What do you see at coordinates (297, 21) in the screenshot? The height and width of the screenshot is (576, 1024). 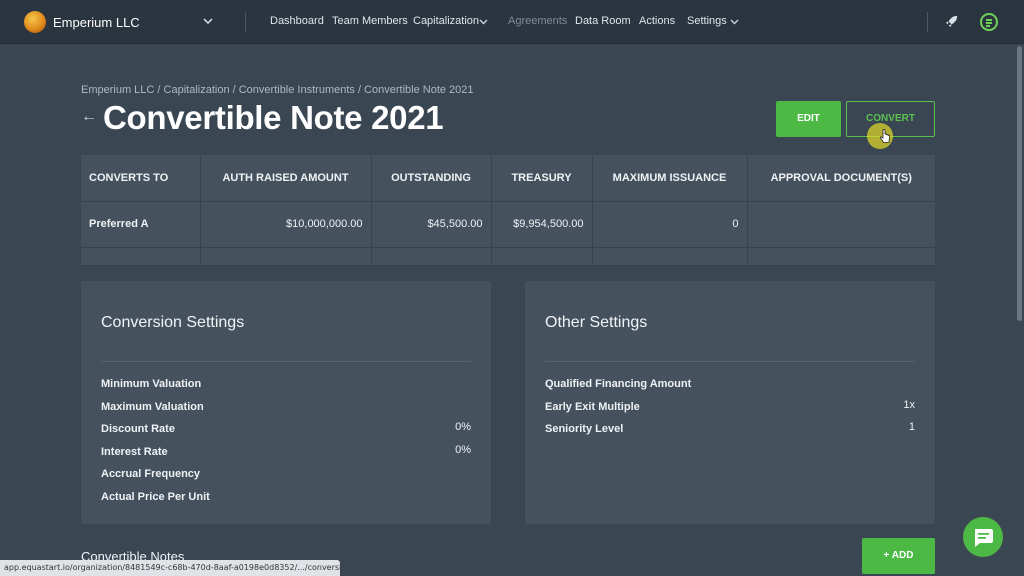 I see `nav-dashboard: Dashboard` at bounding box center [297, 21].